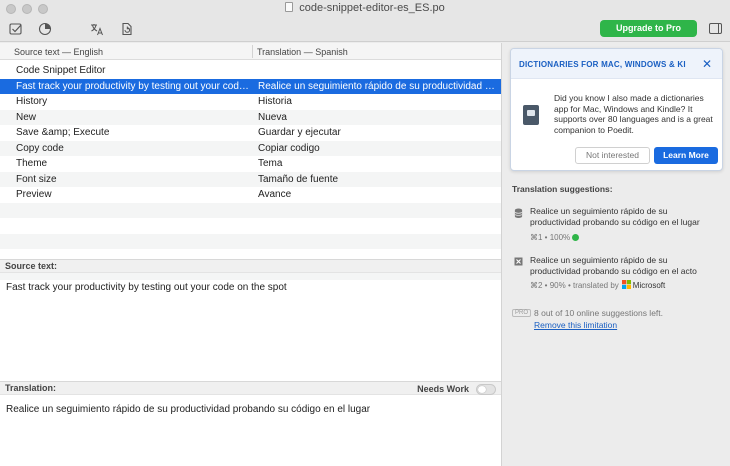 The width and height of the screenshot is (730, 466). Describe the element at coordinates (250, 195) in the screenshot. I see `table-row: Preview Avance` at that location.